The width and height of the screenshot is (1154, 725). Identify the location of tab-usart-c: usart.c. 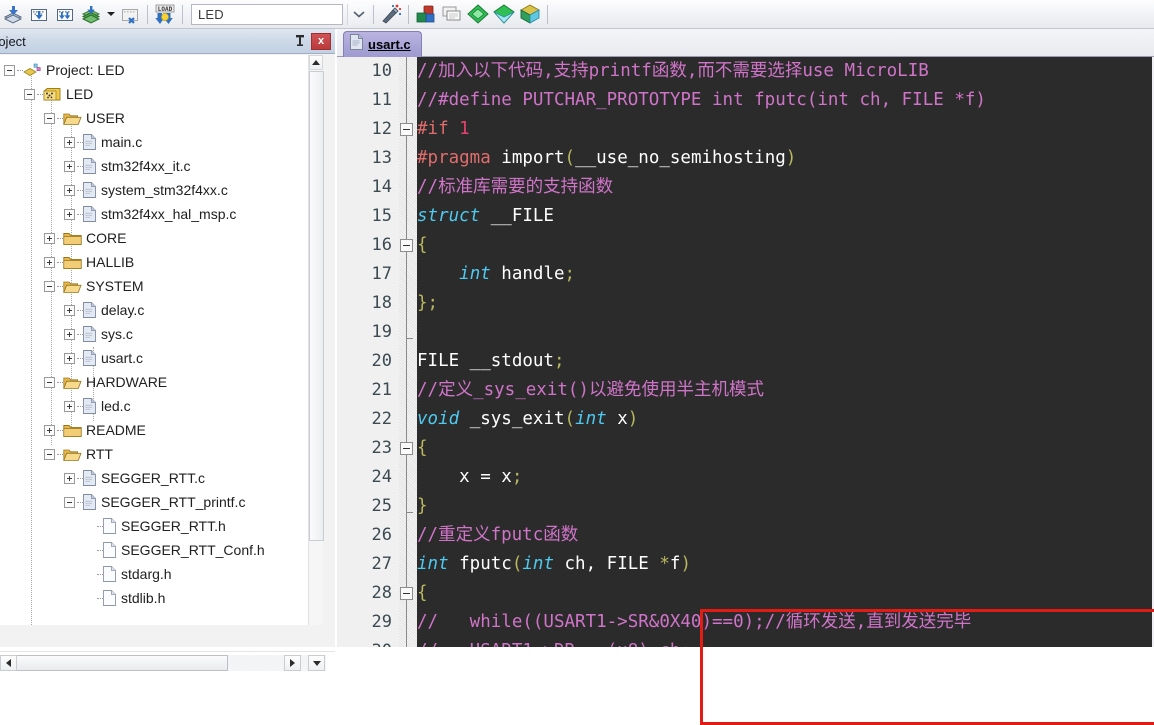
(382, 44).